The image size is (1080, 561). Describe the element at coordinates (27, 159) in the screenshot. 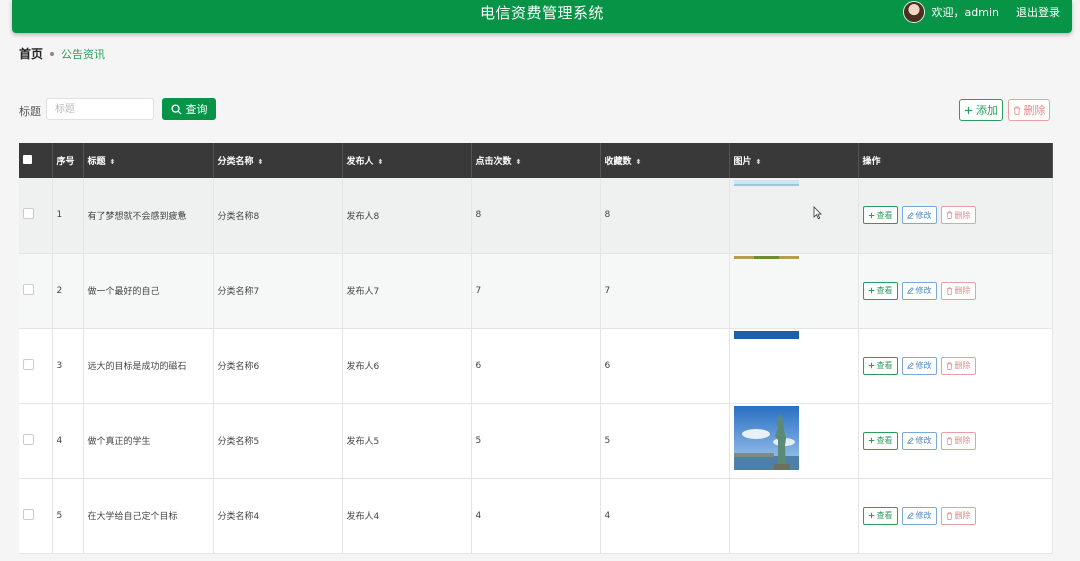

I see `select-all-checkbox` at that location.